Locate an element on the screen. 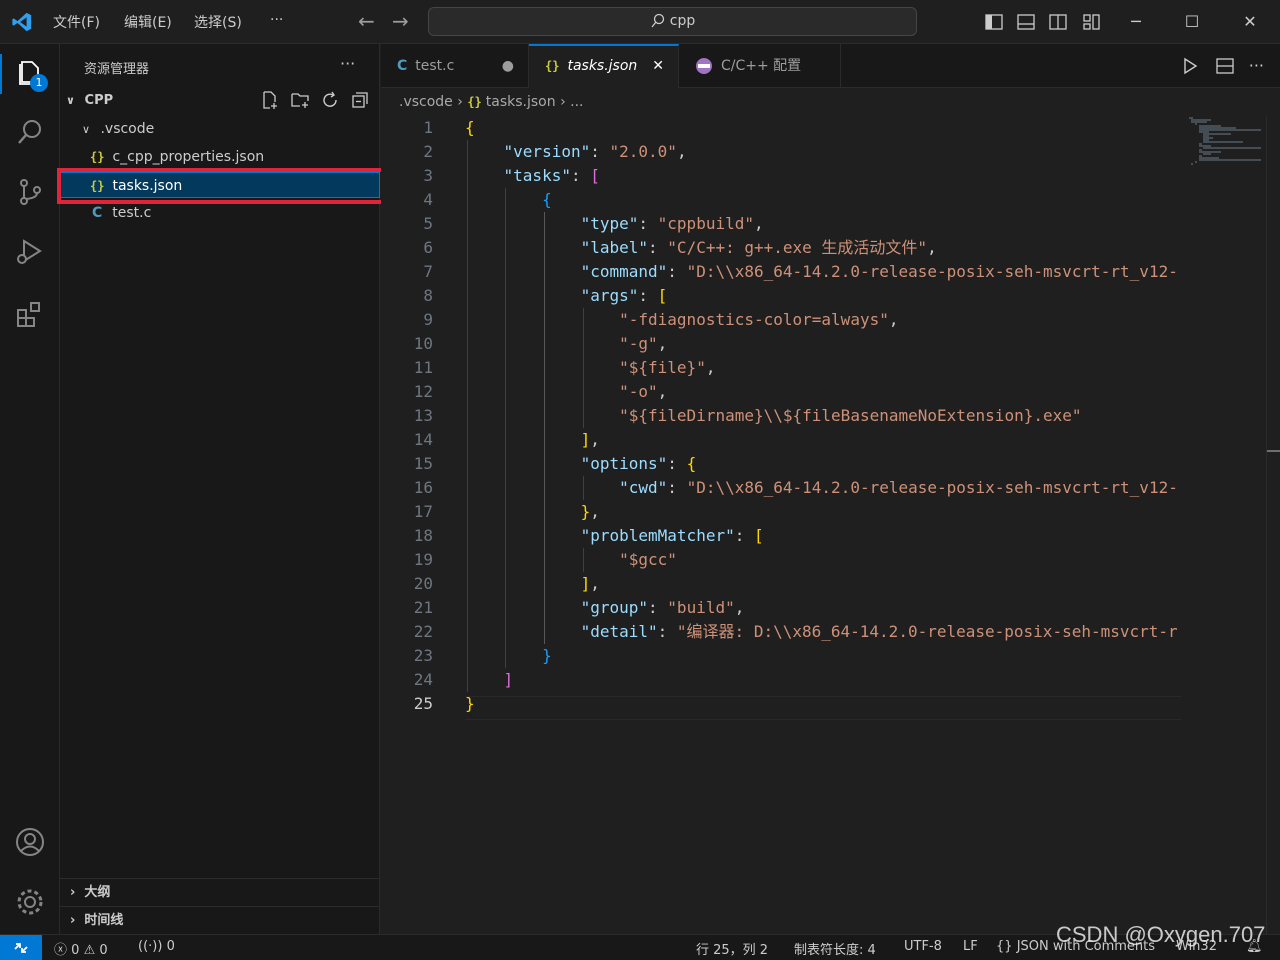 The width and height of the screenshot is (1280, 960). customize-layout-icon is located at coordinates (1092, 22).